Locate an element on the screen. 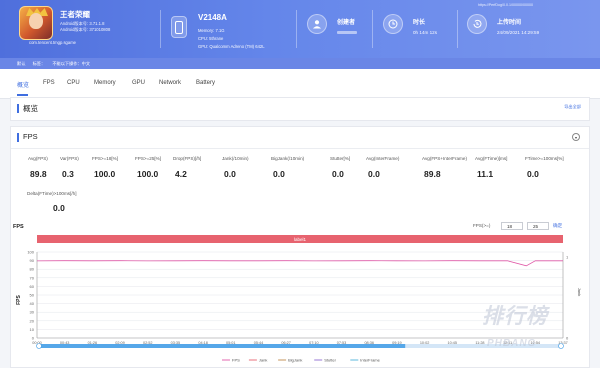  tab-bar: 概览 FPS CPU Memory GPU Network Battery is located at coordinates (300, 84).